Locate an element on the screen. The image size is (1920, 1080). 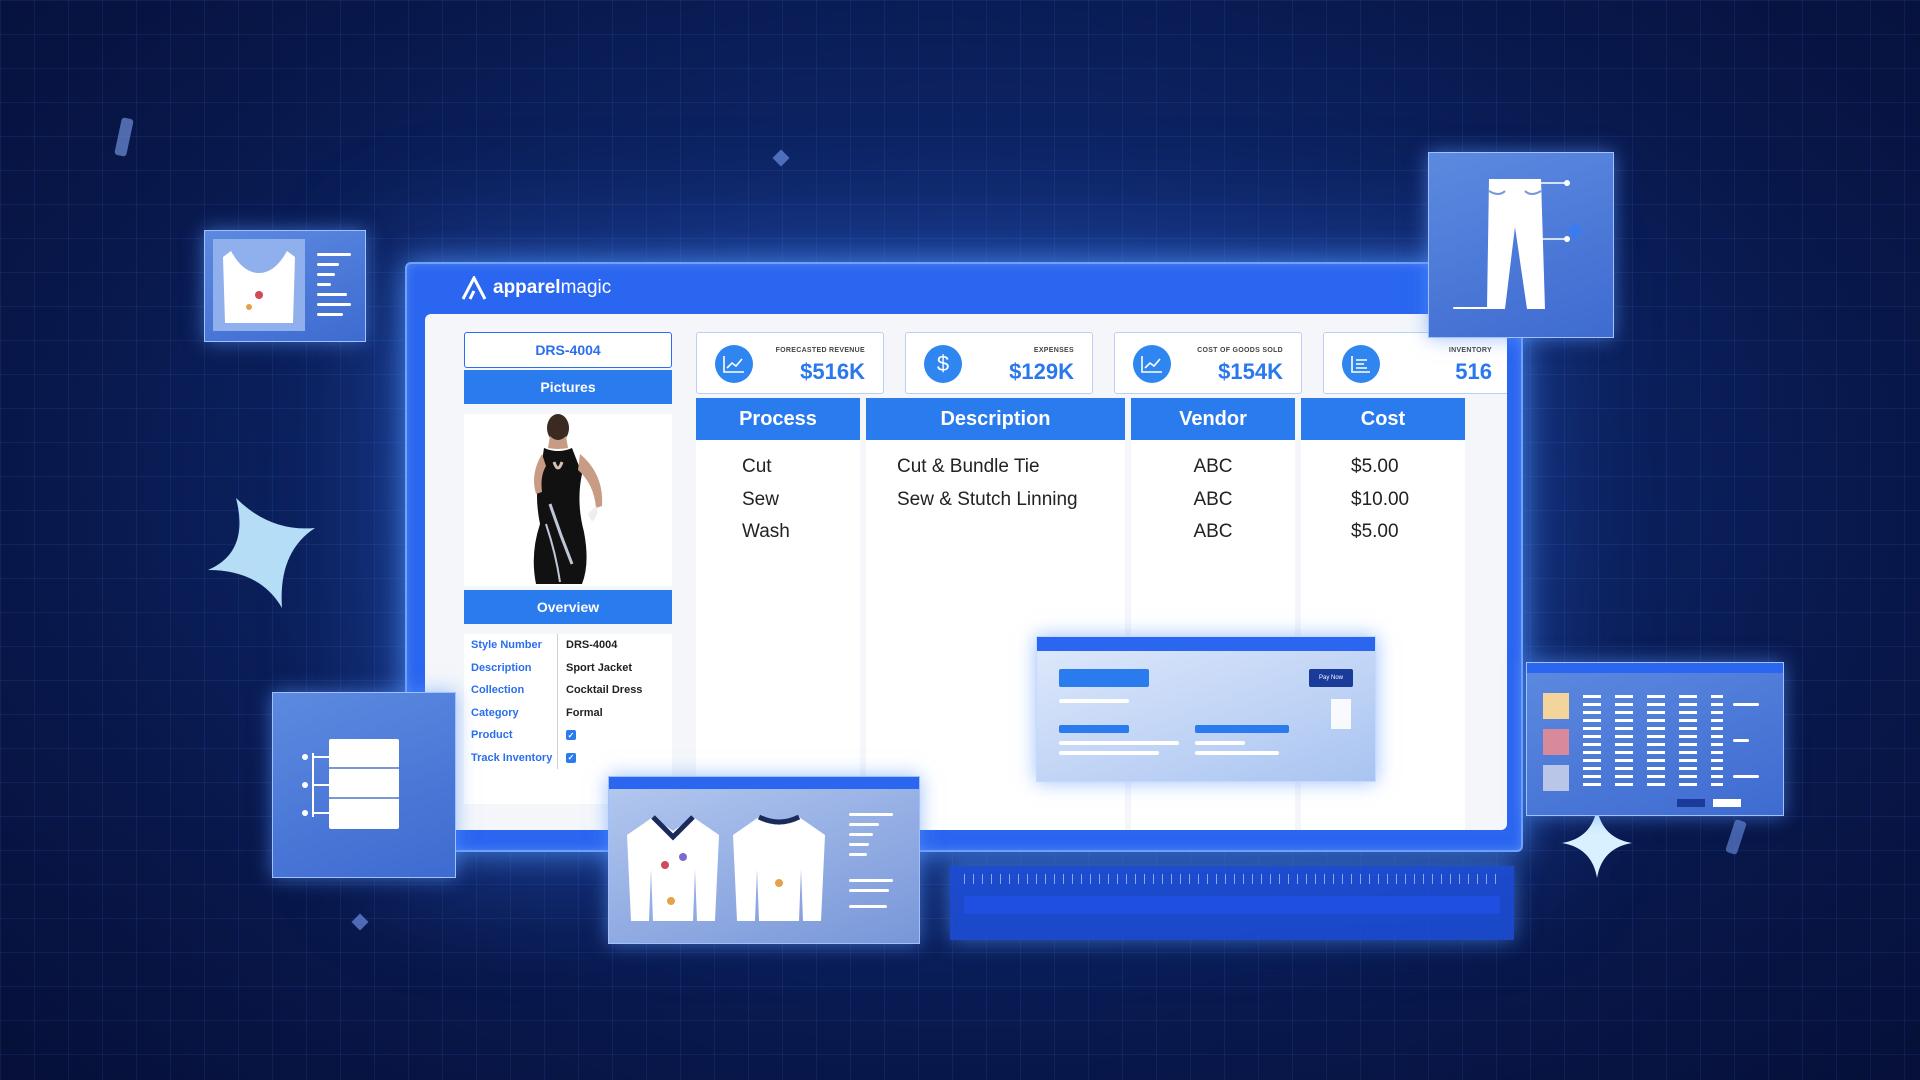
column-process: Process Cut Sew Wash is located at coordinates (778, 614).